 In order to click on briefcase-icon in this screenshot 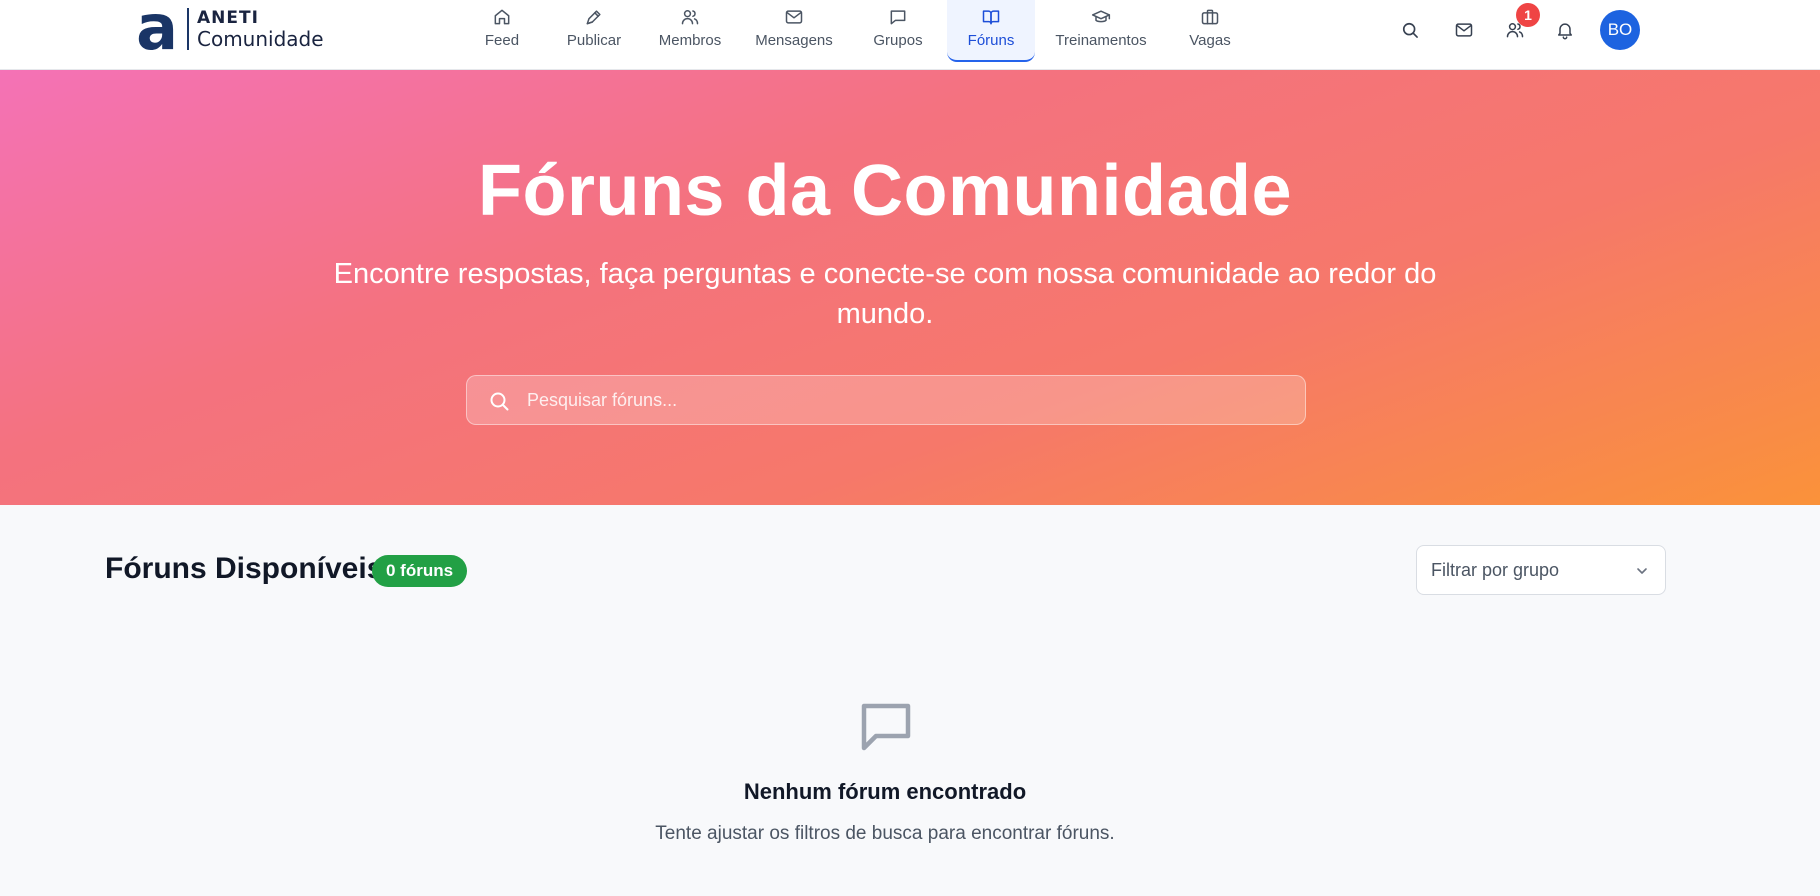, I will do `click(1210, 17)`.